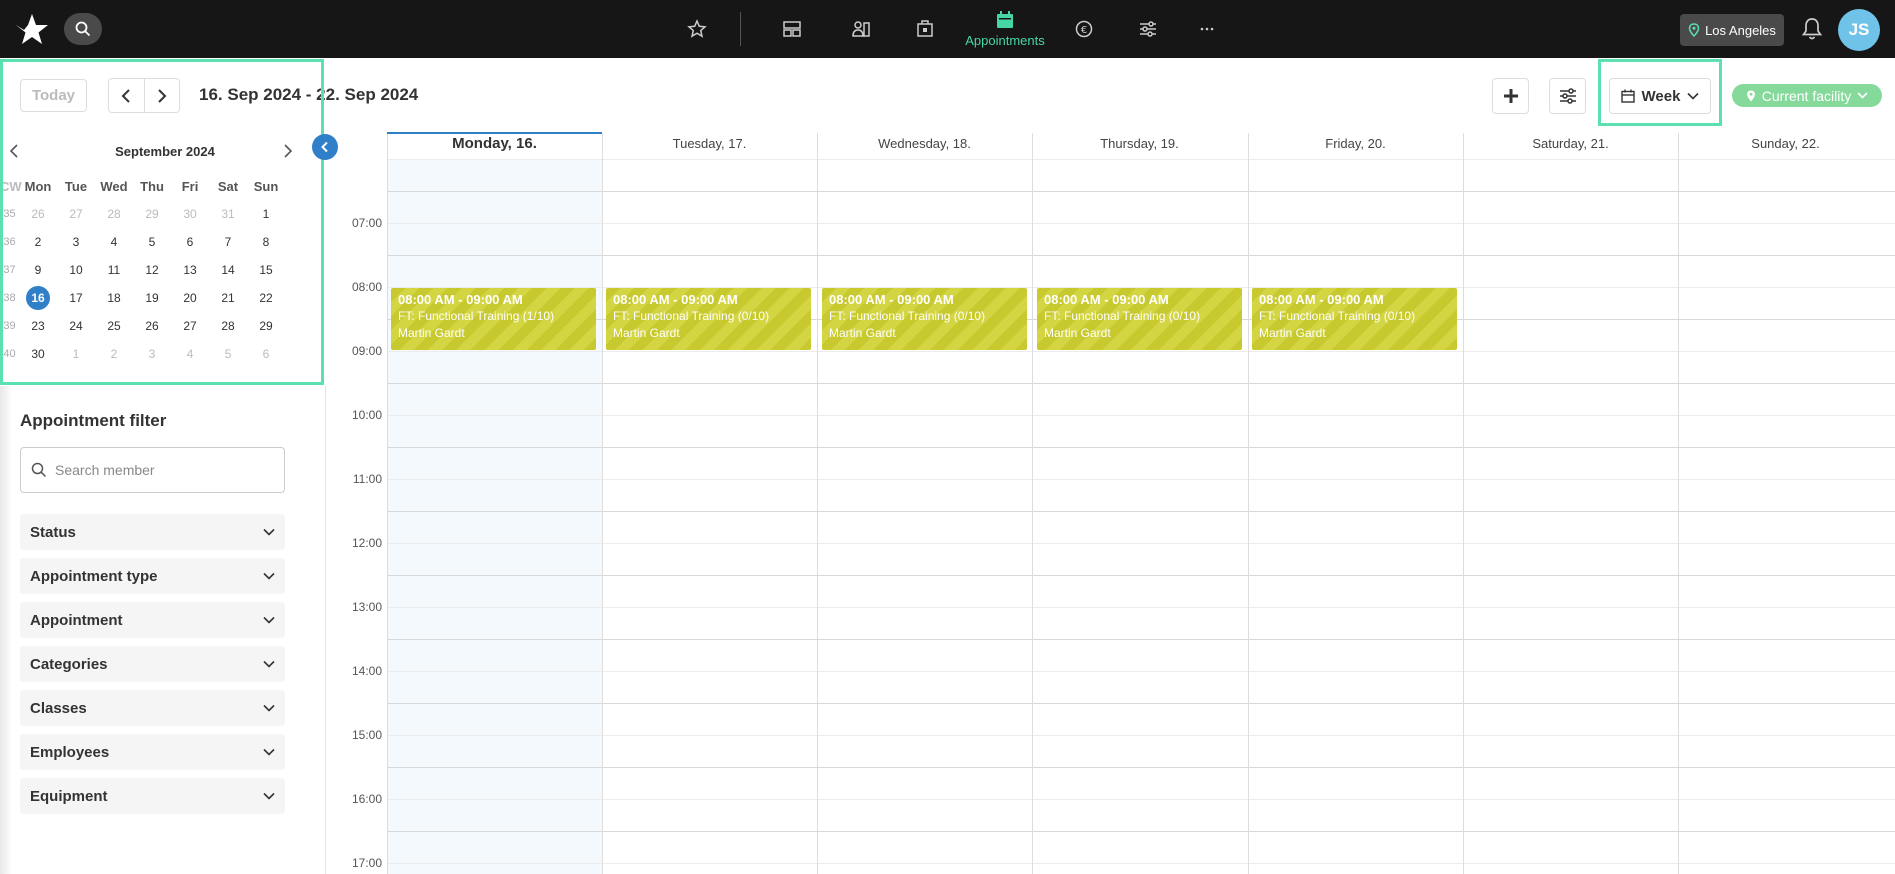 The image size is (1895, 874). I want to click on calendar-day: 14, so click(228, 270).